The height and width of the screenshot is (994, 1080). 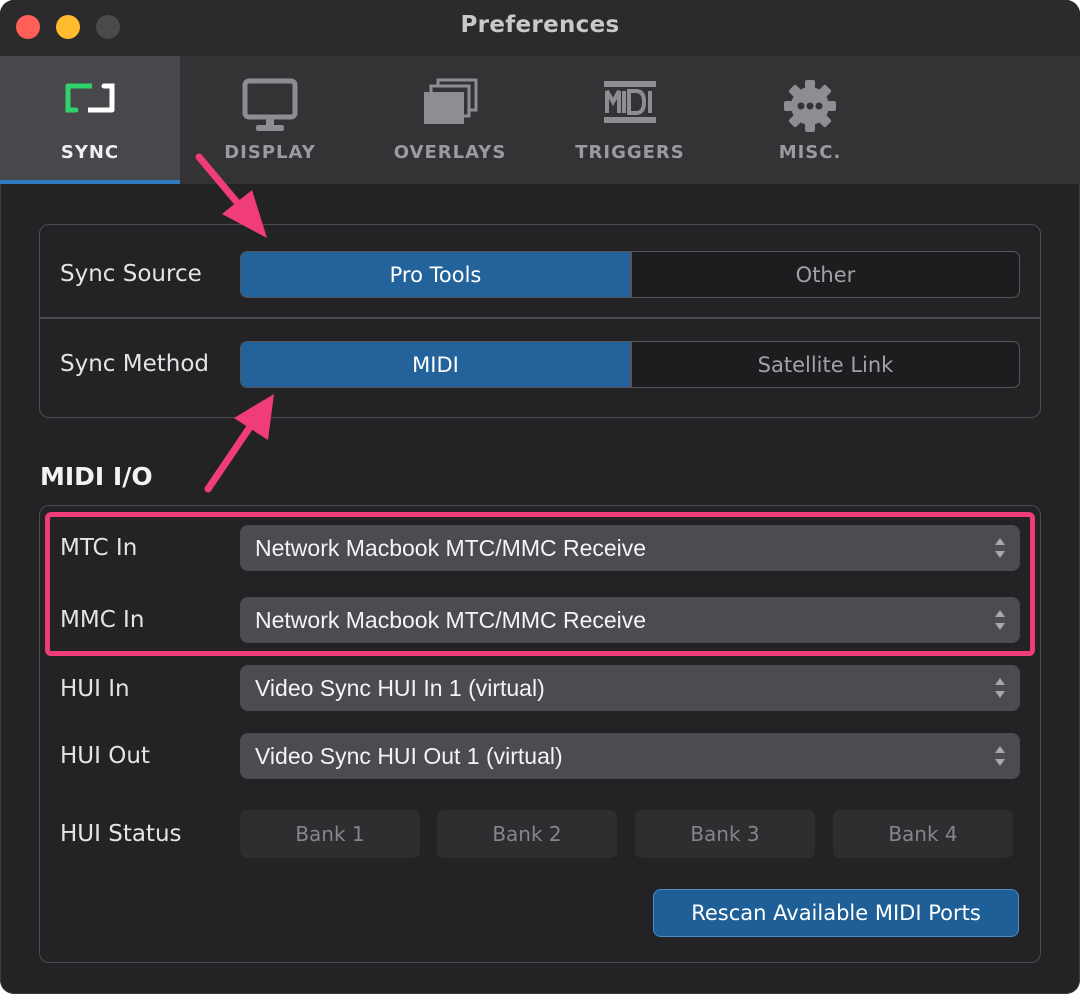 I want to click on tab-overlays: OVERLAYS, so click(x=450, y=120).